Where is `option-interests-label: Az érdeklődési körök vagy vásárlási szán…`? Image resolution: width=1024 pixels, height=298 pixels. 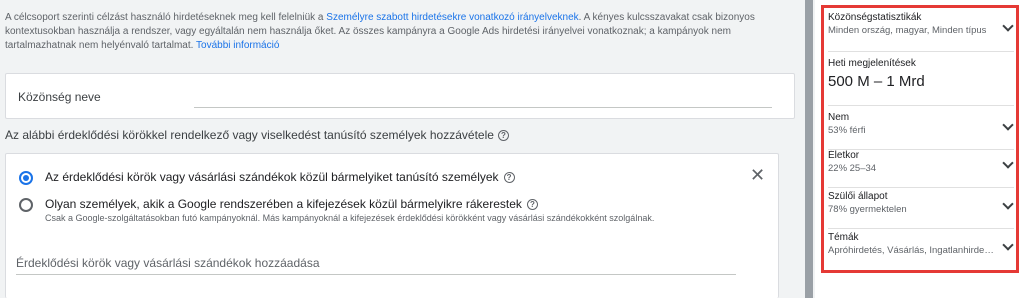
option-interests-label: Az érdeklődési körök vagy vásárlási szán… is located at coordinates (272, 177).